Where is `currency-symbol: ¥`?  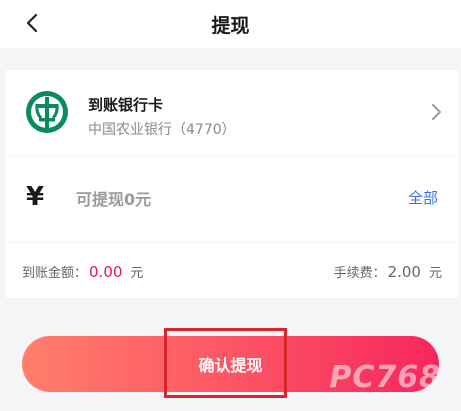 currency-symbol: ¥ is located at coordinates (35, 197).